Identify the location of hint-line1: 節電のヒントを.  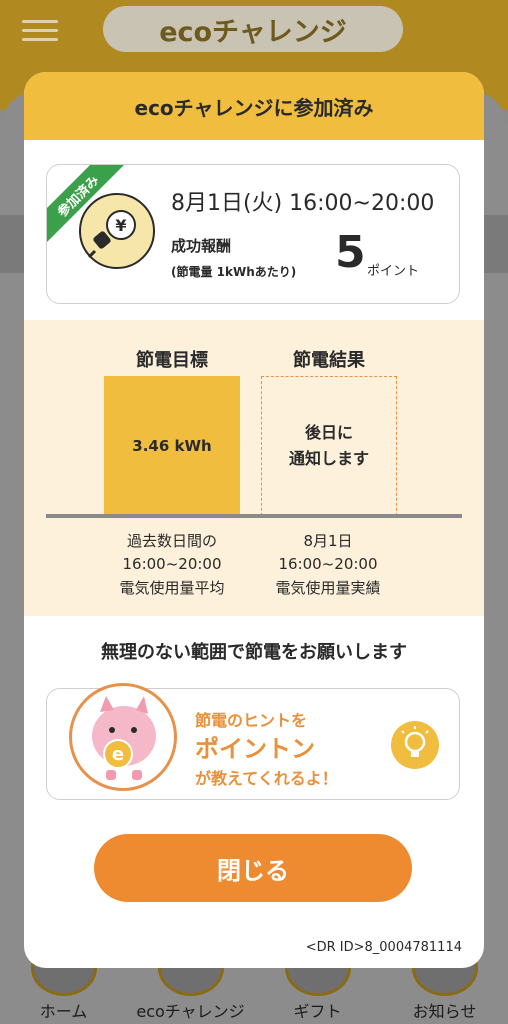
(251, 720).